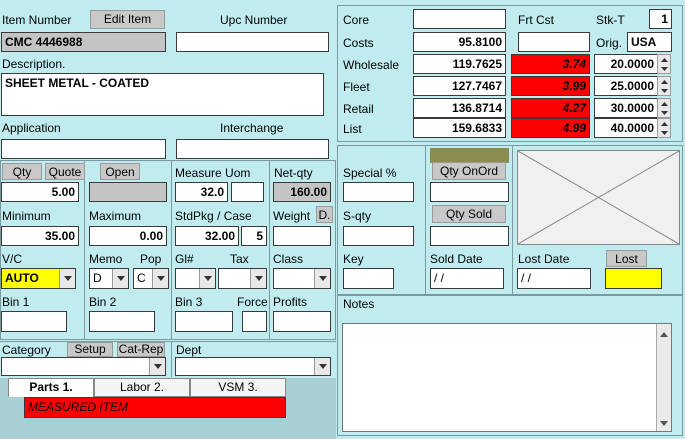 This screenshot has width=685, height=439. I want to click on category-select, so click(83, 366).